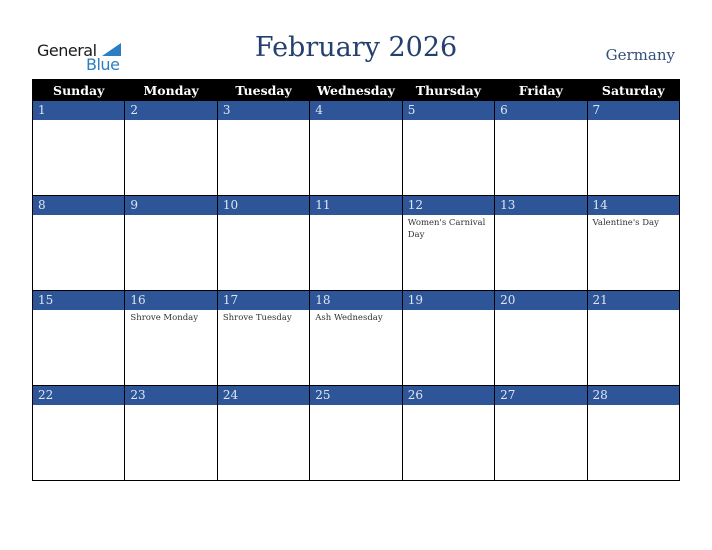 This screenshot has width=712, height=550. I want to click on day-cell: 9, so click(171, 243).